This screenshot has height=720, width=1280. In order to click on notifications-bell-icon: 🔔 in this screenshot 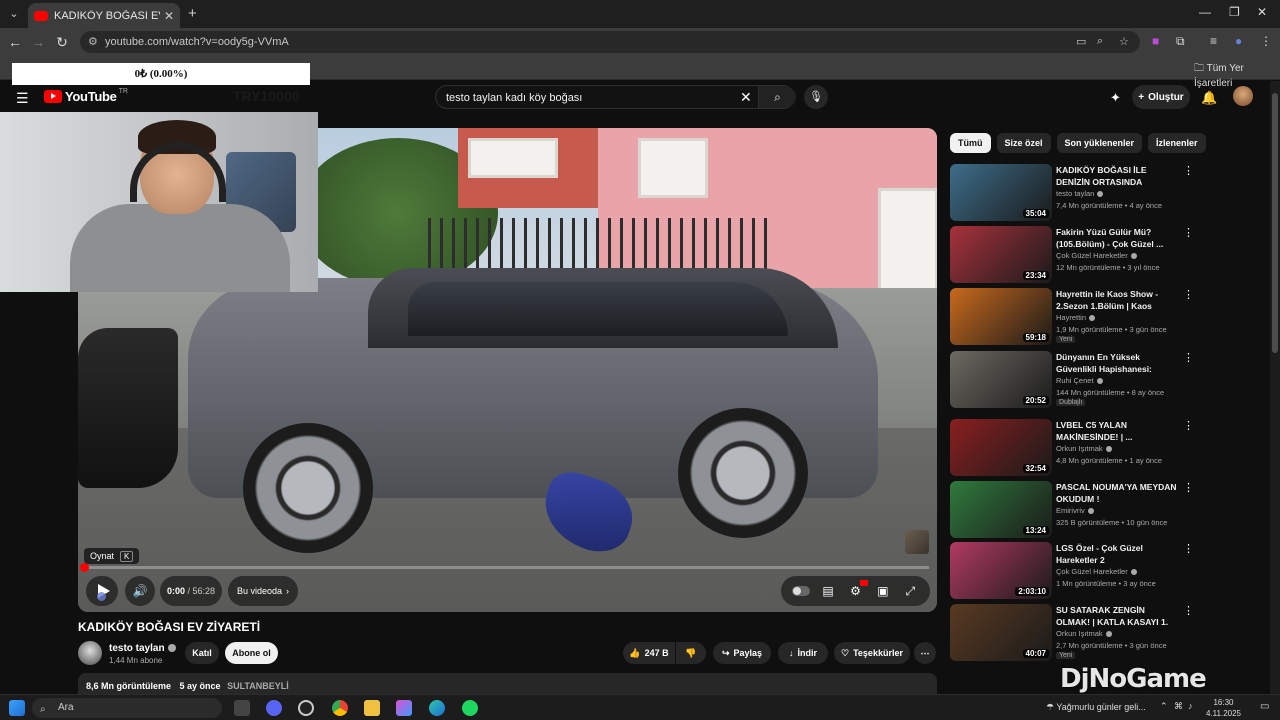, I will do `click(1209, 98)`.